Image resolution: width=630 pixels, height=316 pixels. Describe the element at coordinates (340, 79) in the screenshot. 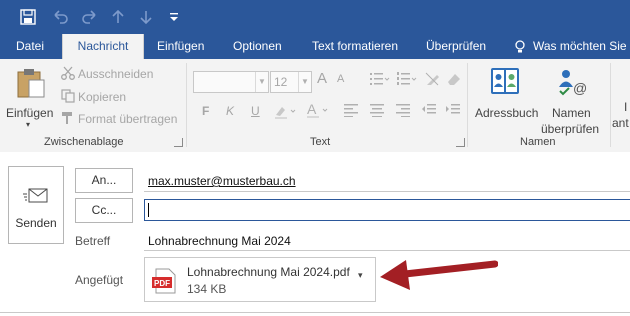

I see `shrink-font-button: A` at that location.